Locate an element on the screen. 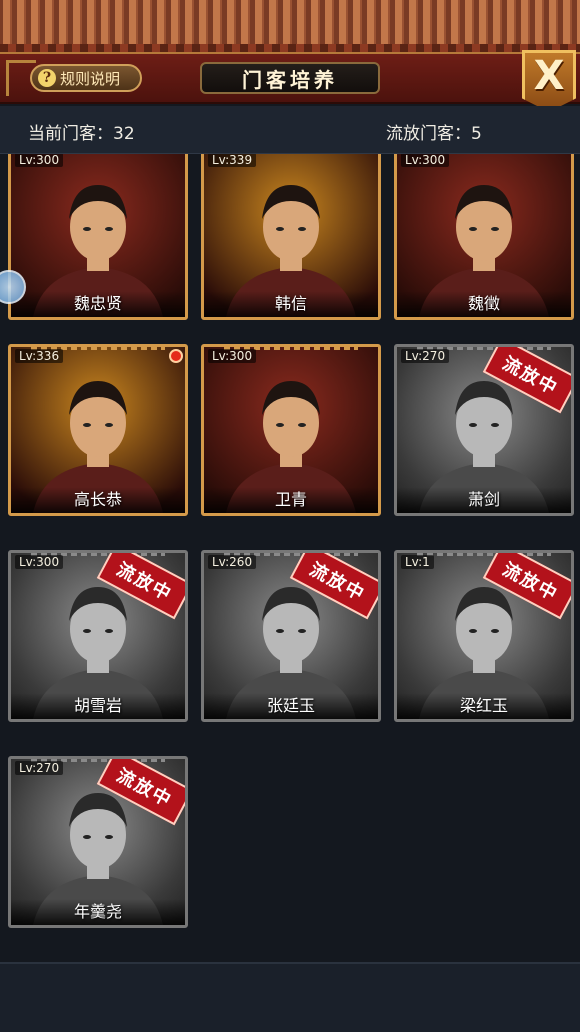  retainer-name: 卫青 is located at coordinates (290, 499).